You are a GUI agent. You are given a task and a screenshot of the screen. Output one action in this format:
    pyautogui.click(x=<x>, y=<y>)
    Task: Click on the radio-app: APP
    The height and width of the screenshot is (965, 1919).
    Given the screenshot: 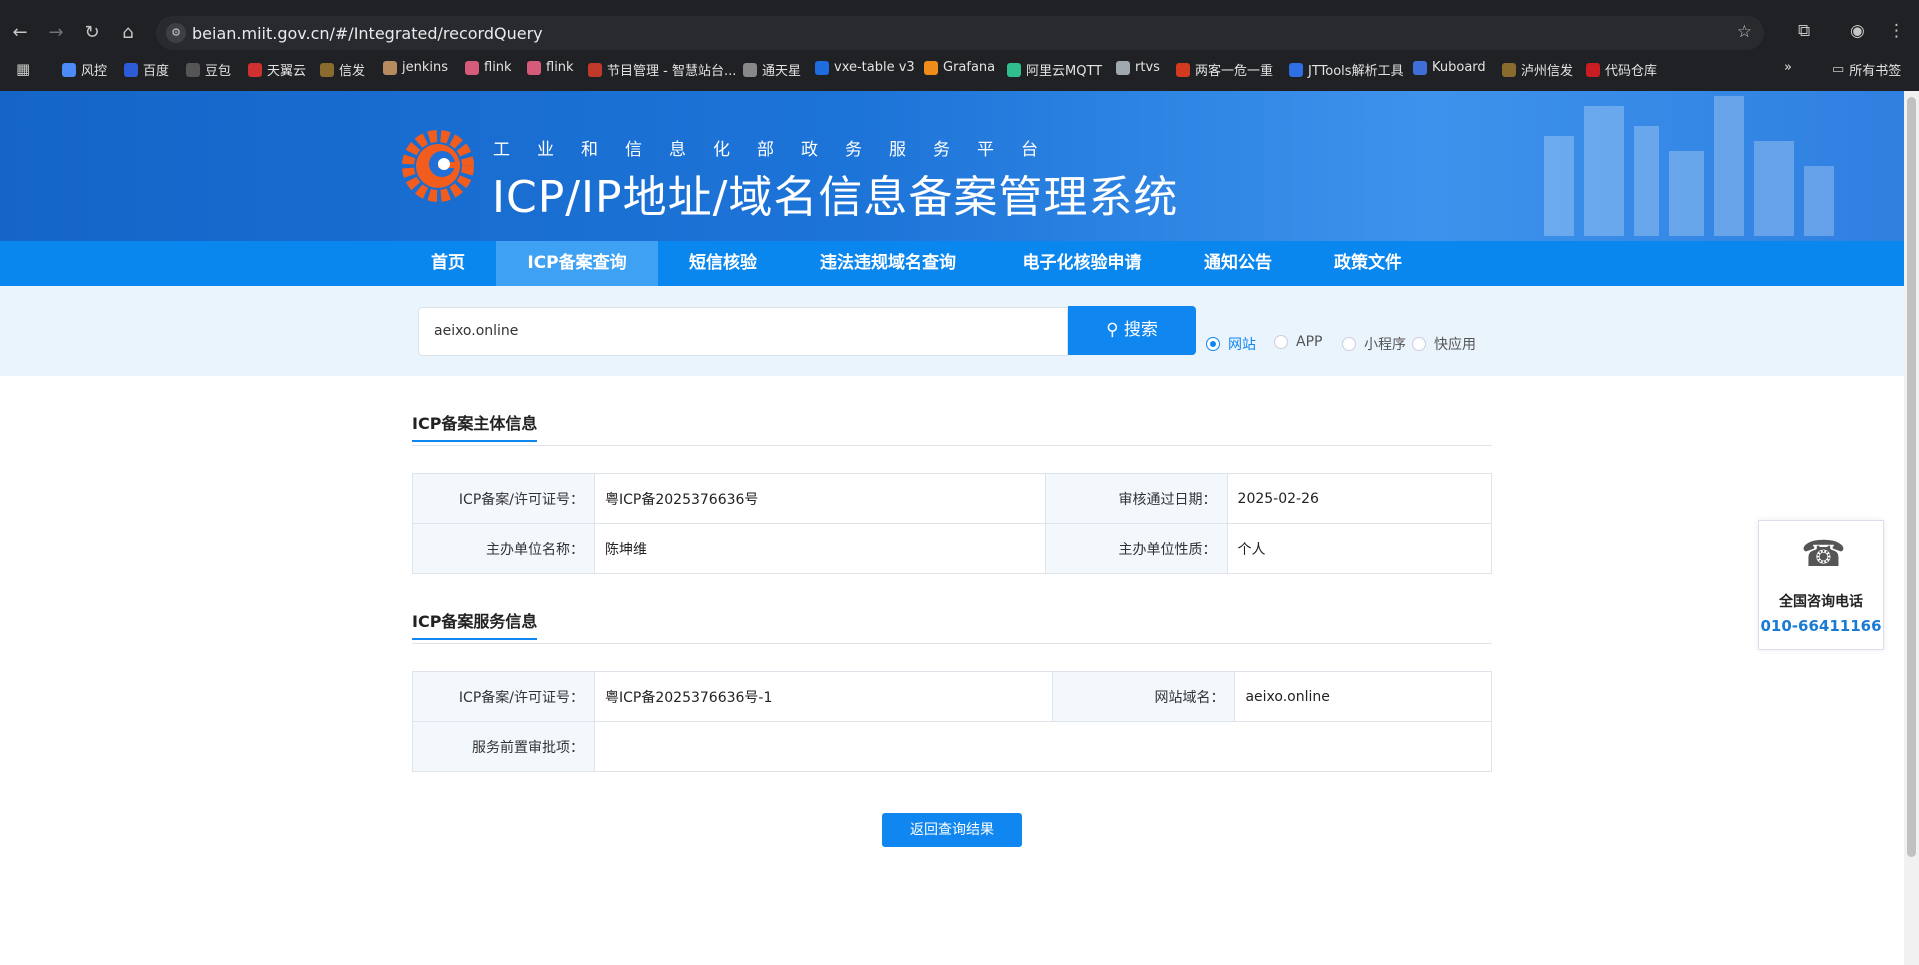 What is the action you would take?
    pyautogui.click(x=1298, y=342)
    